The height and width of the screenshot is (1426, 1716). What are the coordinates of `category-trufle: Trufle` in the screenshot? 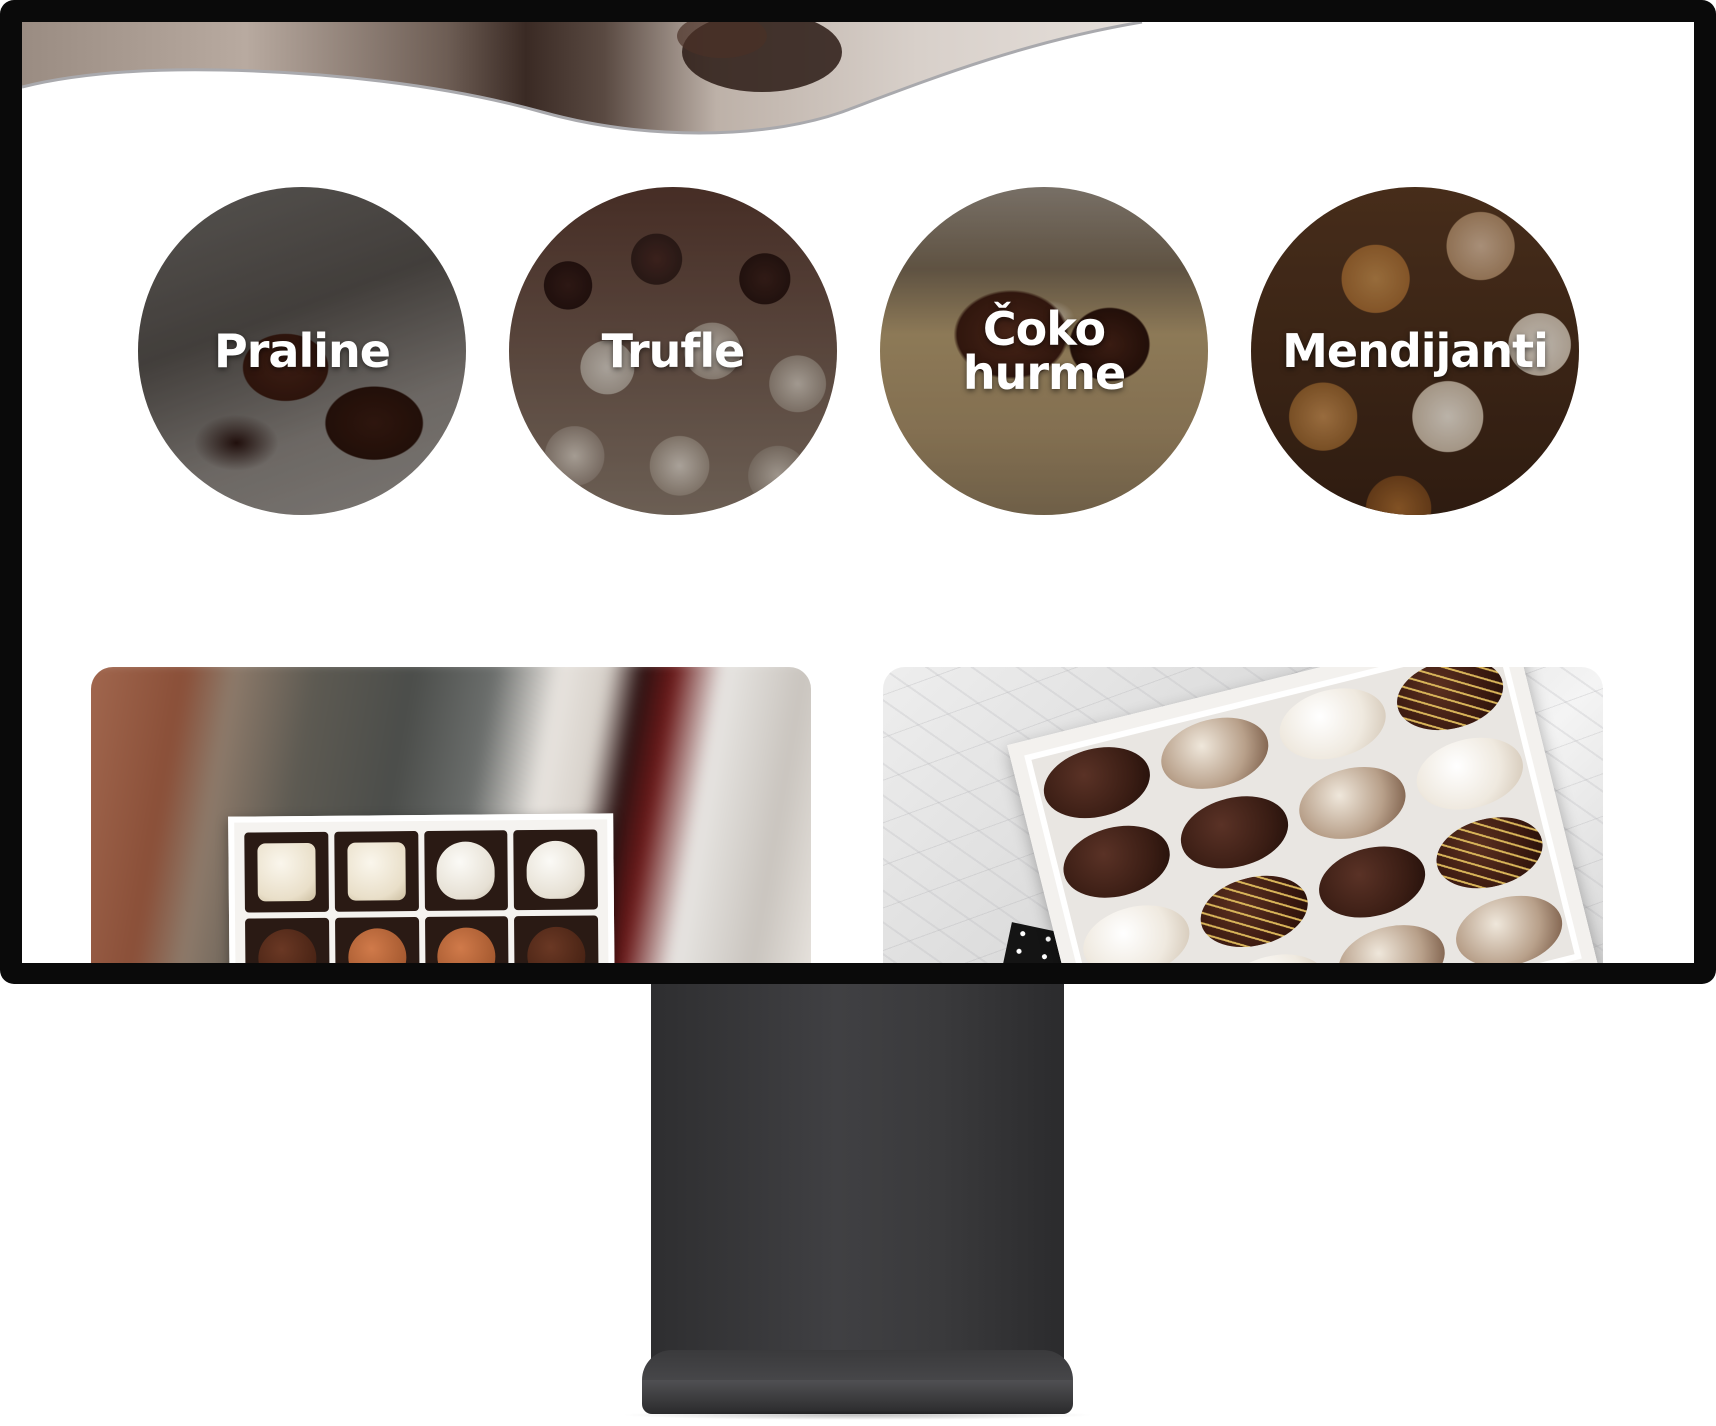 It's located at (673, 351).